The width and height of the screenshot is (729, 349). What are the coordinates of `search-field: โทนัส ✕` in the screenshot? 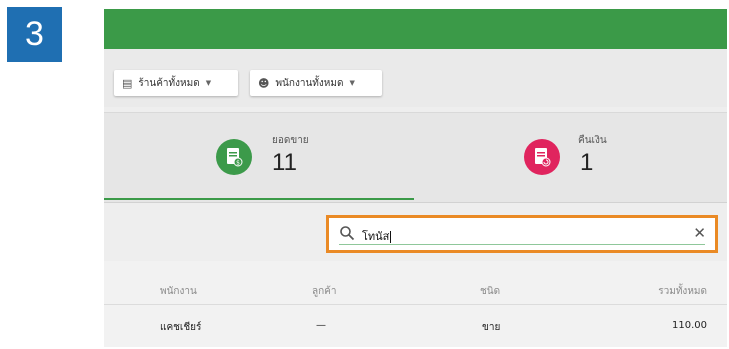 It's located at (522, 234).